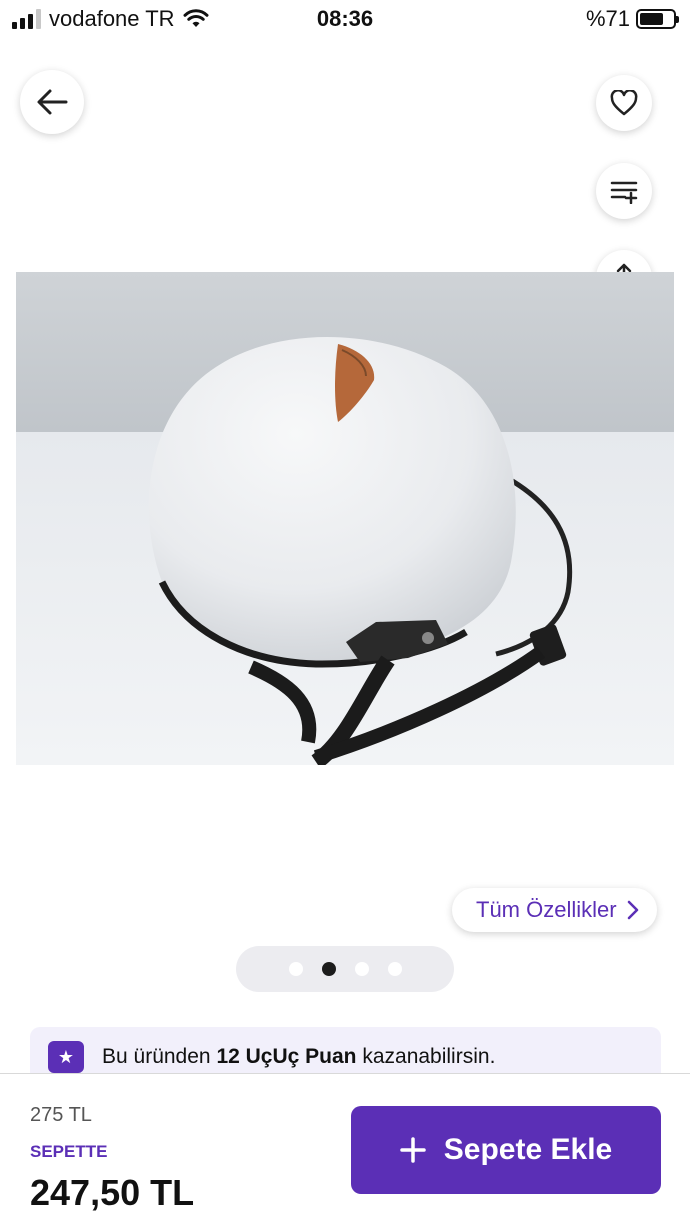 The height and width of the screenshot is (1227, 690). What do you see at coordinates (546, 909) in the screenshot?
I see `all-specs-label: Tüm Özellikler` at bounding box center [546, 909].